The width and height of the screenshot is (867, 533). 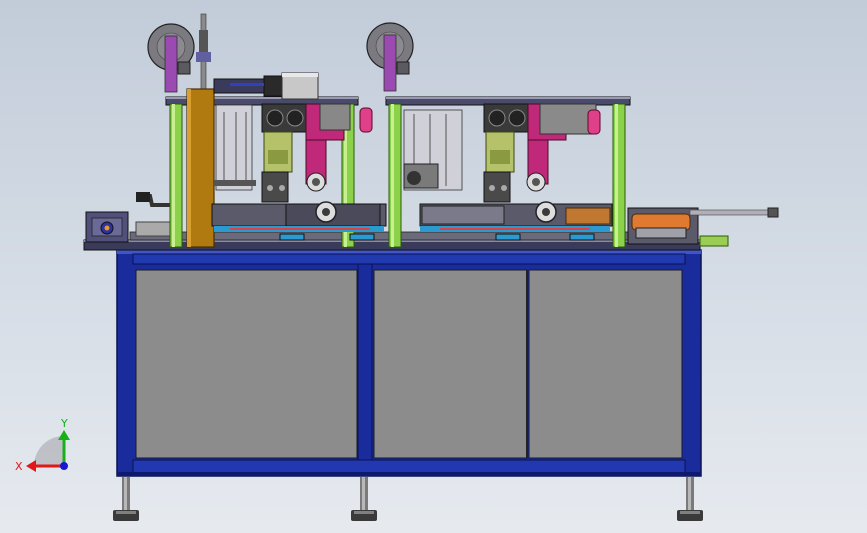 What do you see at coordinates (19, 466) in the screenshot?
I see `x-axis-label: X` at bounding box center [19, 466].